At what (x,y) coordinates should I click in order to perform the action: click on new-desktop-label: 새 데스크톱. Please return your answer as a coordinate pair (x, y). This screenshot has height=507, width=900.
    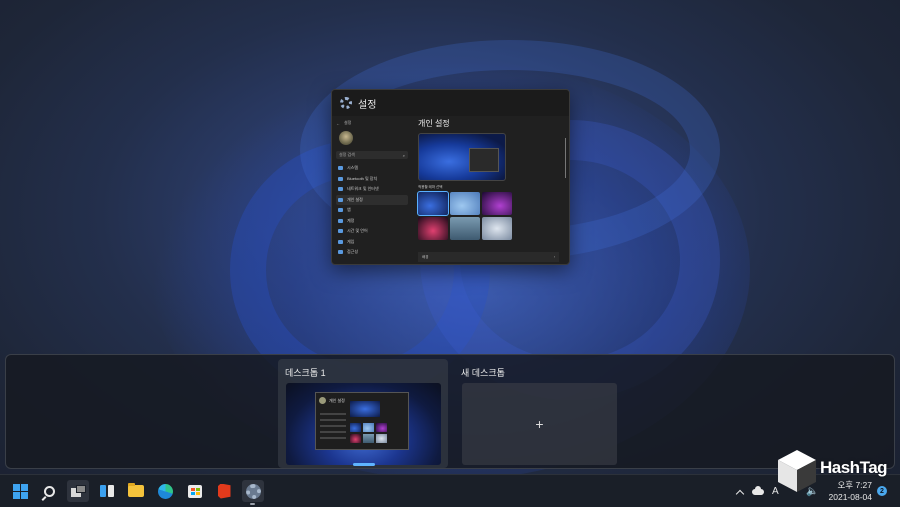
    Looking at the image, I should click on (483, 373).